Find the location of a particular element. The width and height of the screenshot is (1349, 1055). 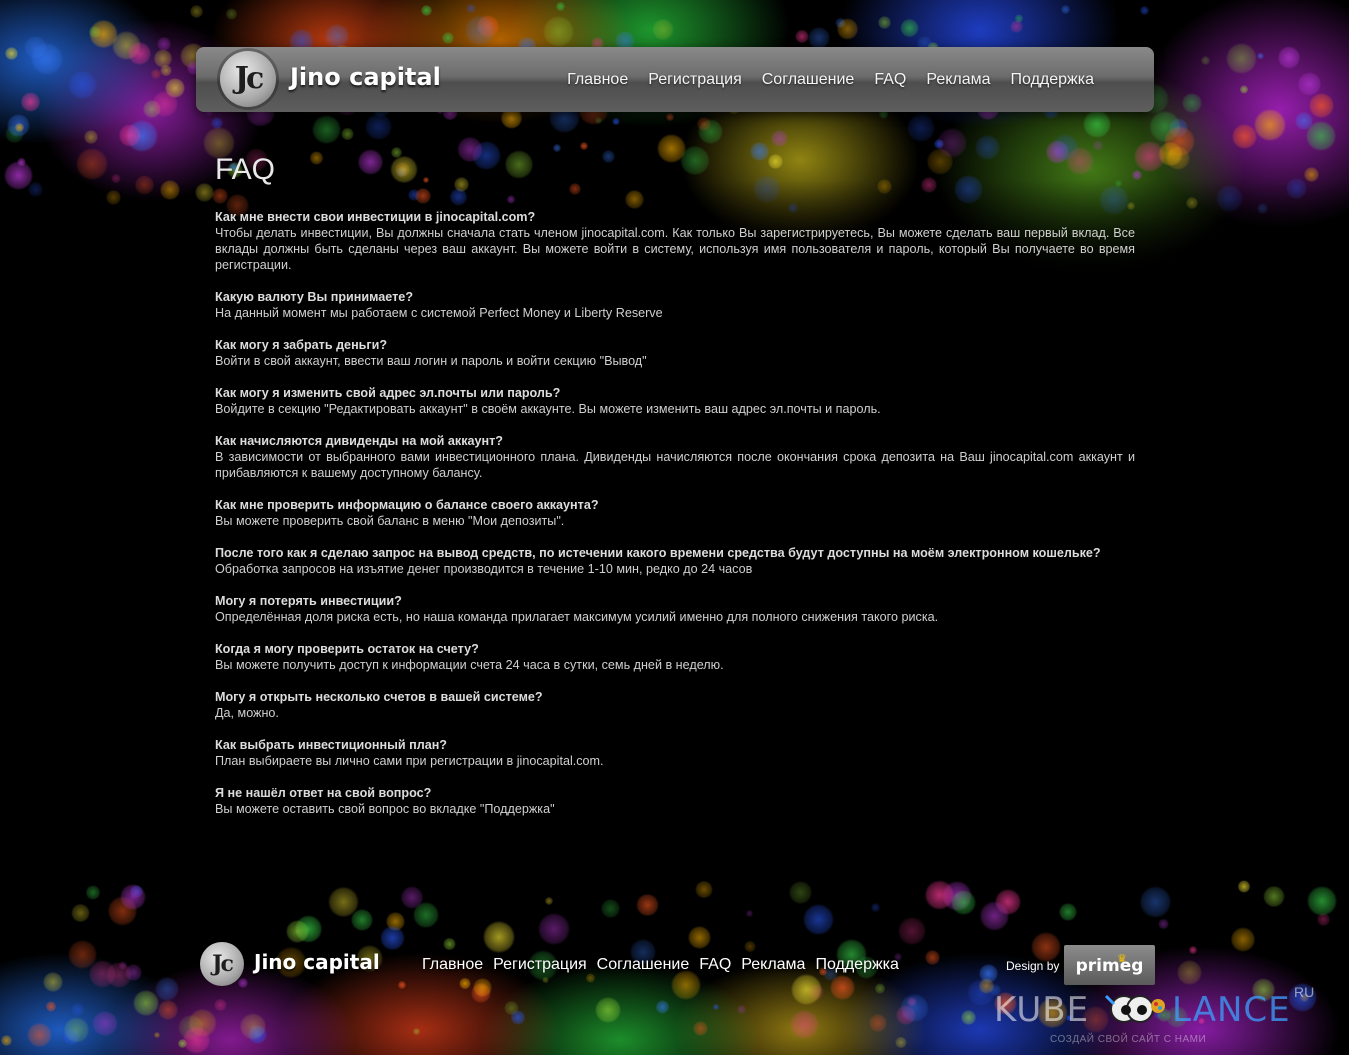

footer-site-name: Jino capital is located at coordinates (317, 962).